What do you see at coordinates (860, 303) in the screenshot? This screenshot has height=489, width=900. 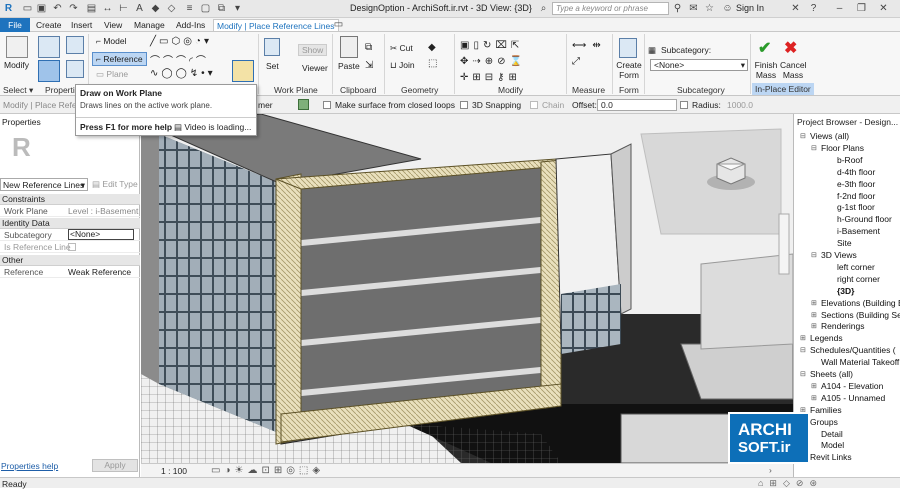 I see `tree-item: Elevations (Building E` at bounding box center [860, 303].